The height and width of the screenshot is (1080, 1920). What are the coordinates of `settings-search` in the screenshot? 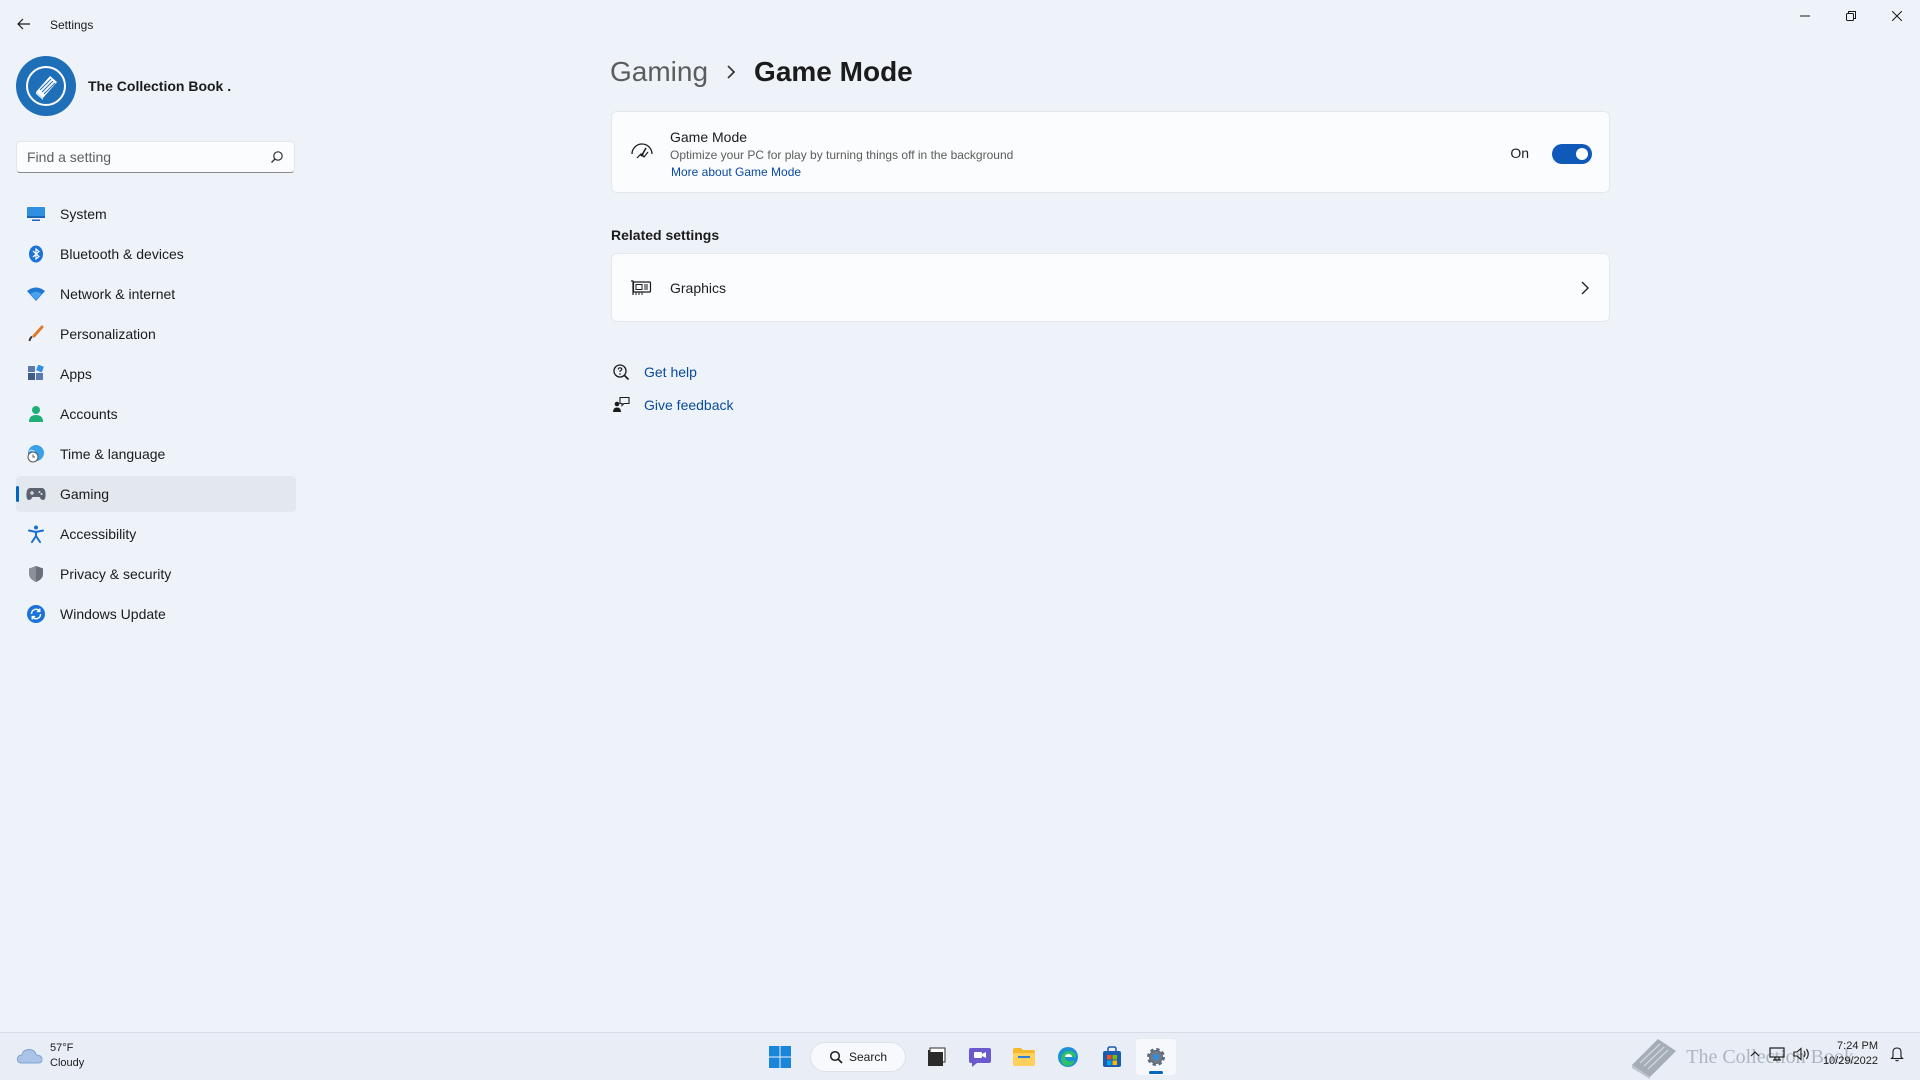 It's located at (155, 157).